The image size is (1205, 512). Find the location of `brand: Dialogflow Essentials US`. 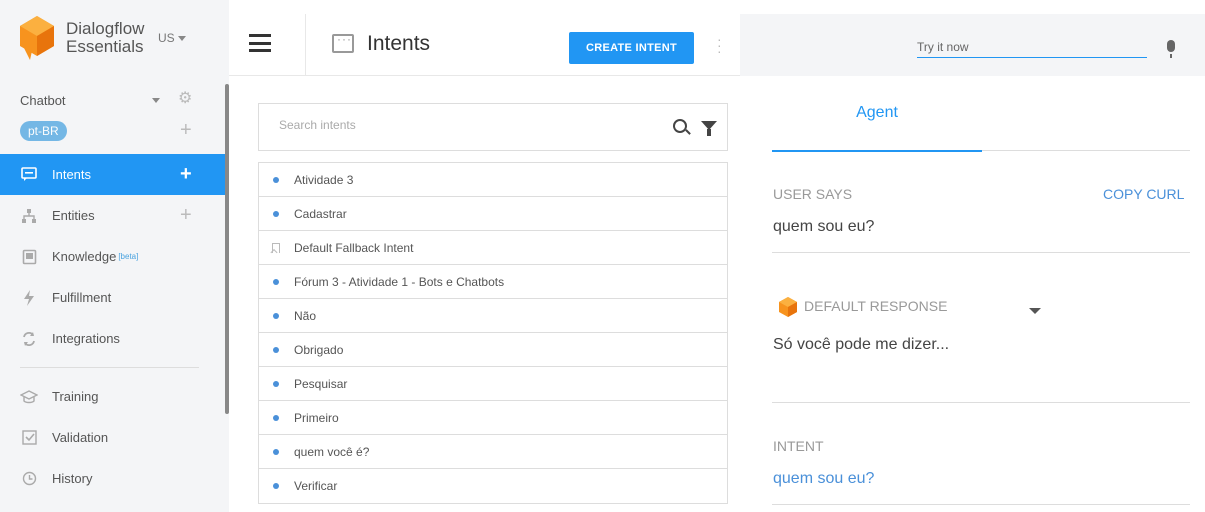

brand: Dialogflow Essentials US is located at coordinates (114, 38).